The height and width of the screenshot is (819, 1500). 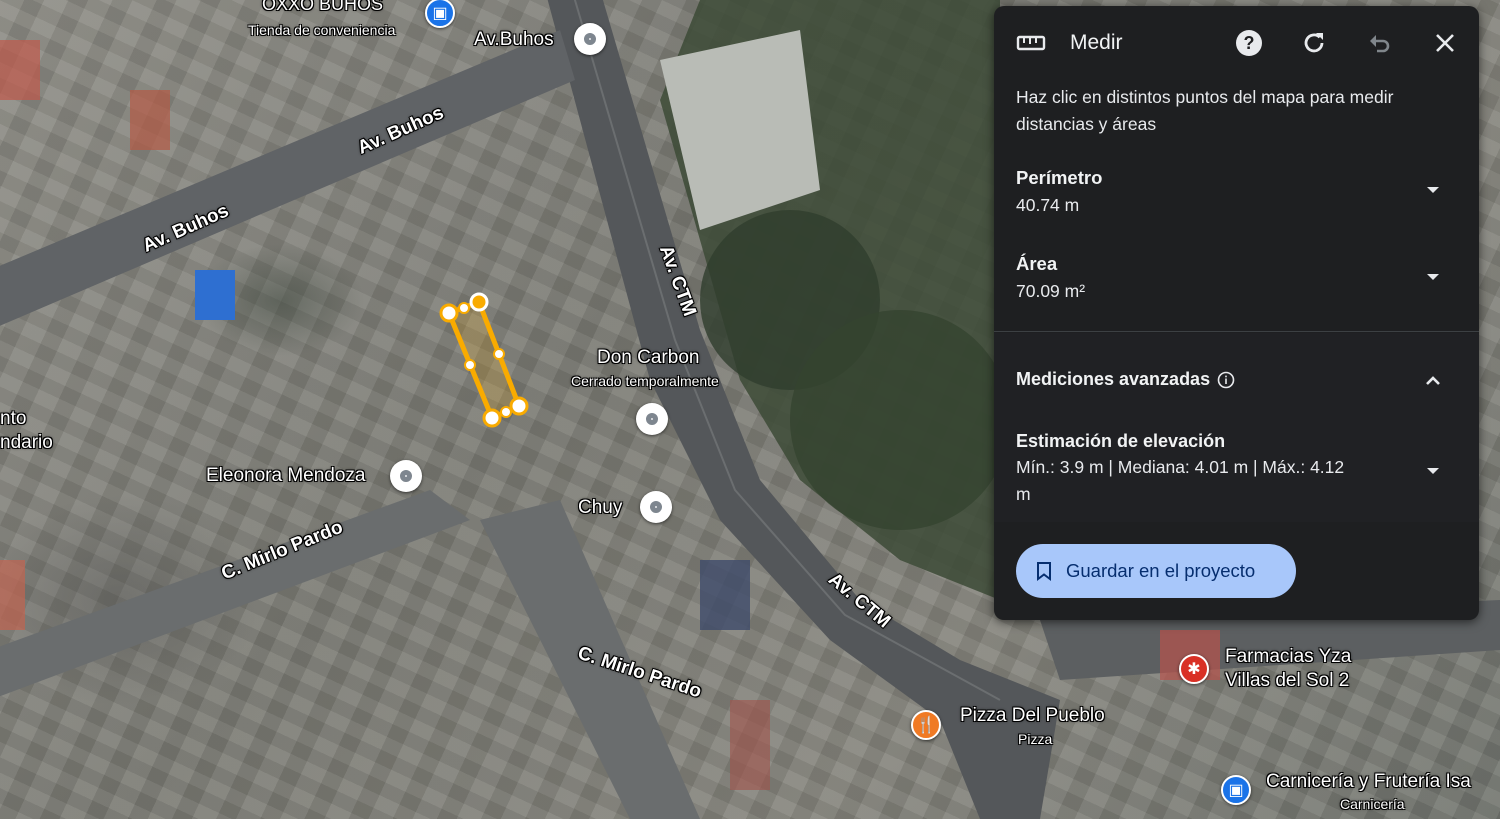 I want to click on panel-header: Medir ?, so click(x=1236, y=43).